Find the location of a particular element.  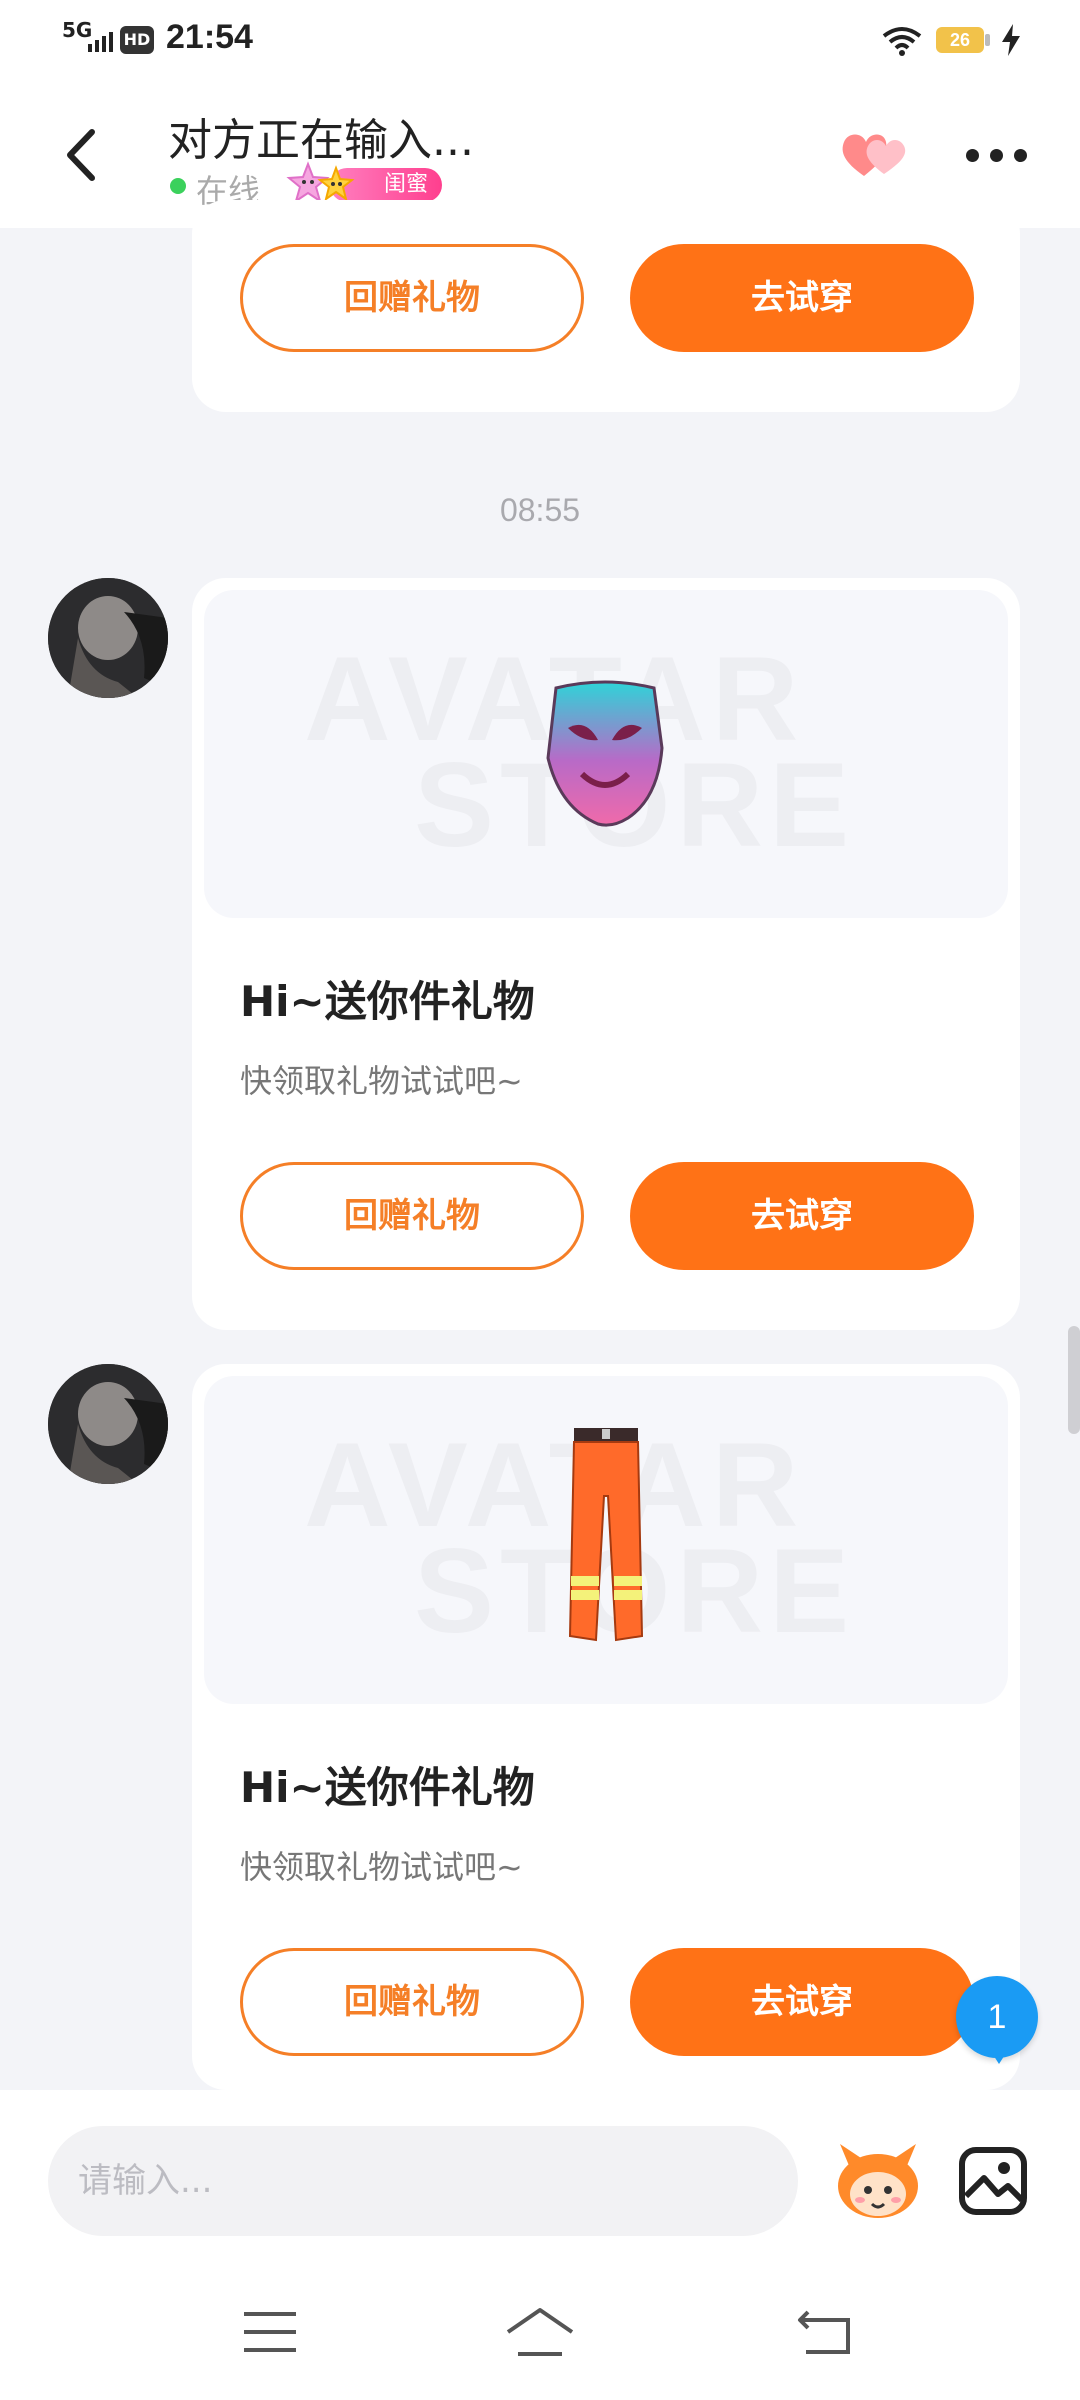

mascot-icon is located at coordinates (878, 2182).